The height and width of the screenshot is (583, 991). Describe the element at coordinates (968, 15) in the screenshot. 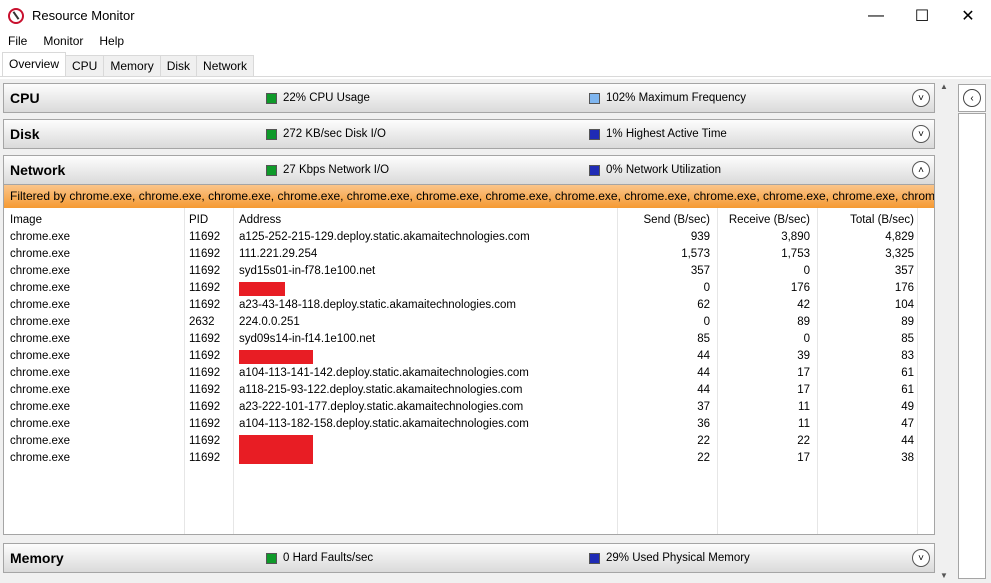

I see `close-button: ✕` at that location.